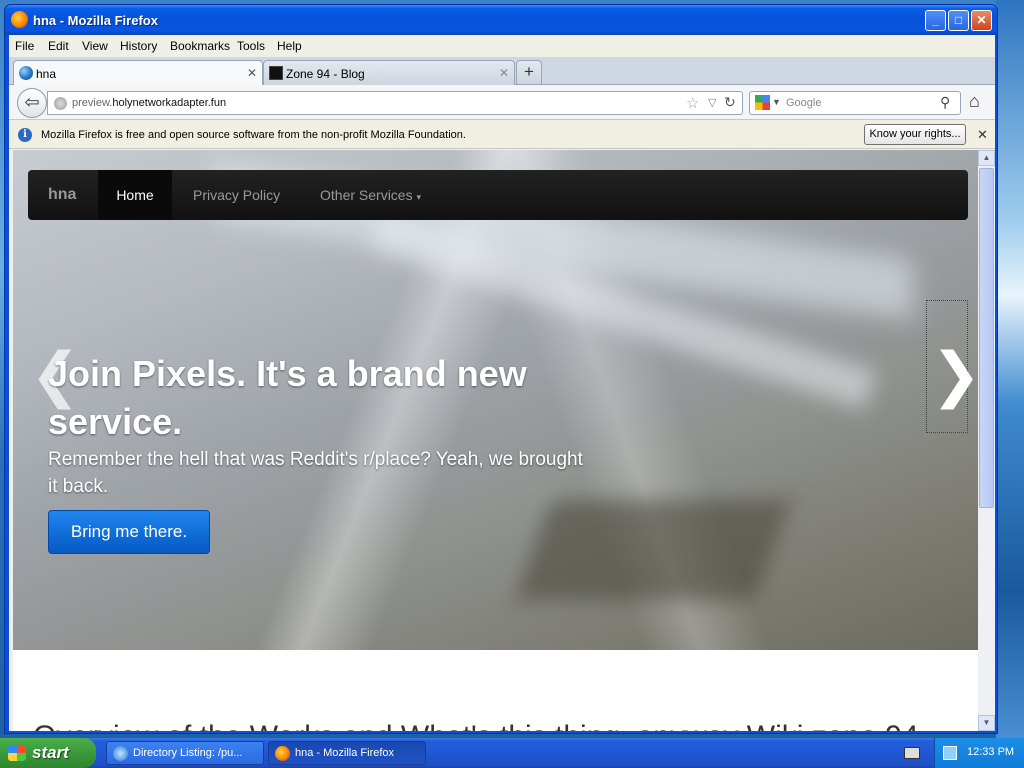 The width and height of the screenshot is (1024, 768). What do you see at coordinates (135, 195) in the screenshot?
I see `nav-home: Home` at bounding box center [135, 195].